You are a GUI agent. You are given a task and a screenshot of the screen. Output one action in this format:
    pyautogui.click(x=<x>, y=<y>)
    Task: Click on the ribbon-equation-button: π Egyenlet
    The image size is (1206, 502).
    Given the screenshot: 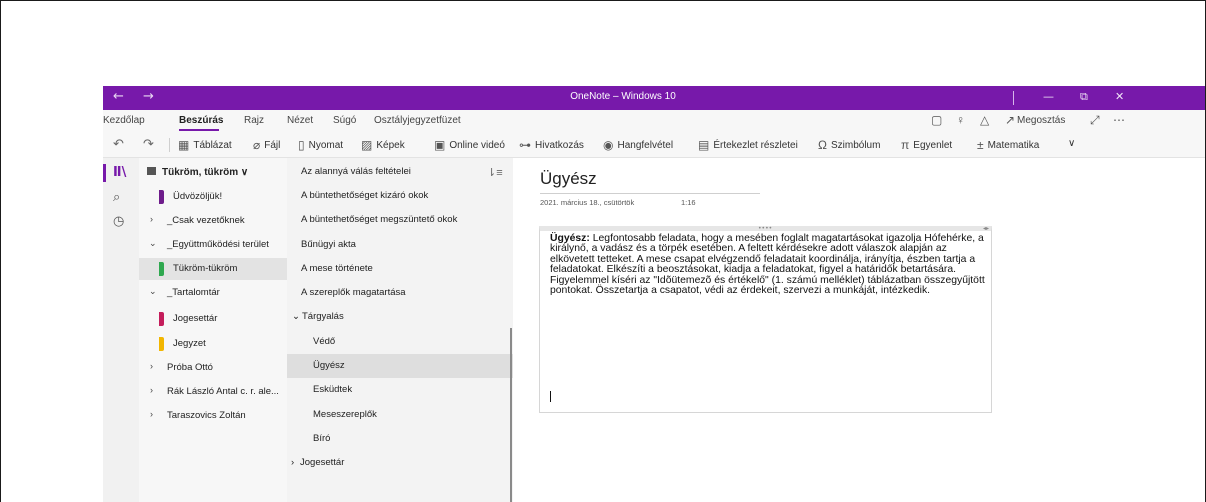 What is the action you would take?
    pyautogui.click(x=926, y=145)
    